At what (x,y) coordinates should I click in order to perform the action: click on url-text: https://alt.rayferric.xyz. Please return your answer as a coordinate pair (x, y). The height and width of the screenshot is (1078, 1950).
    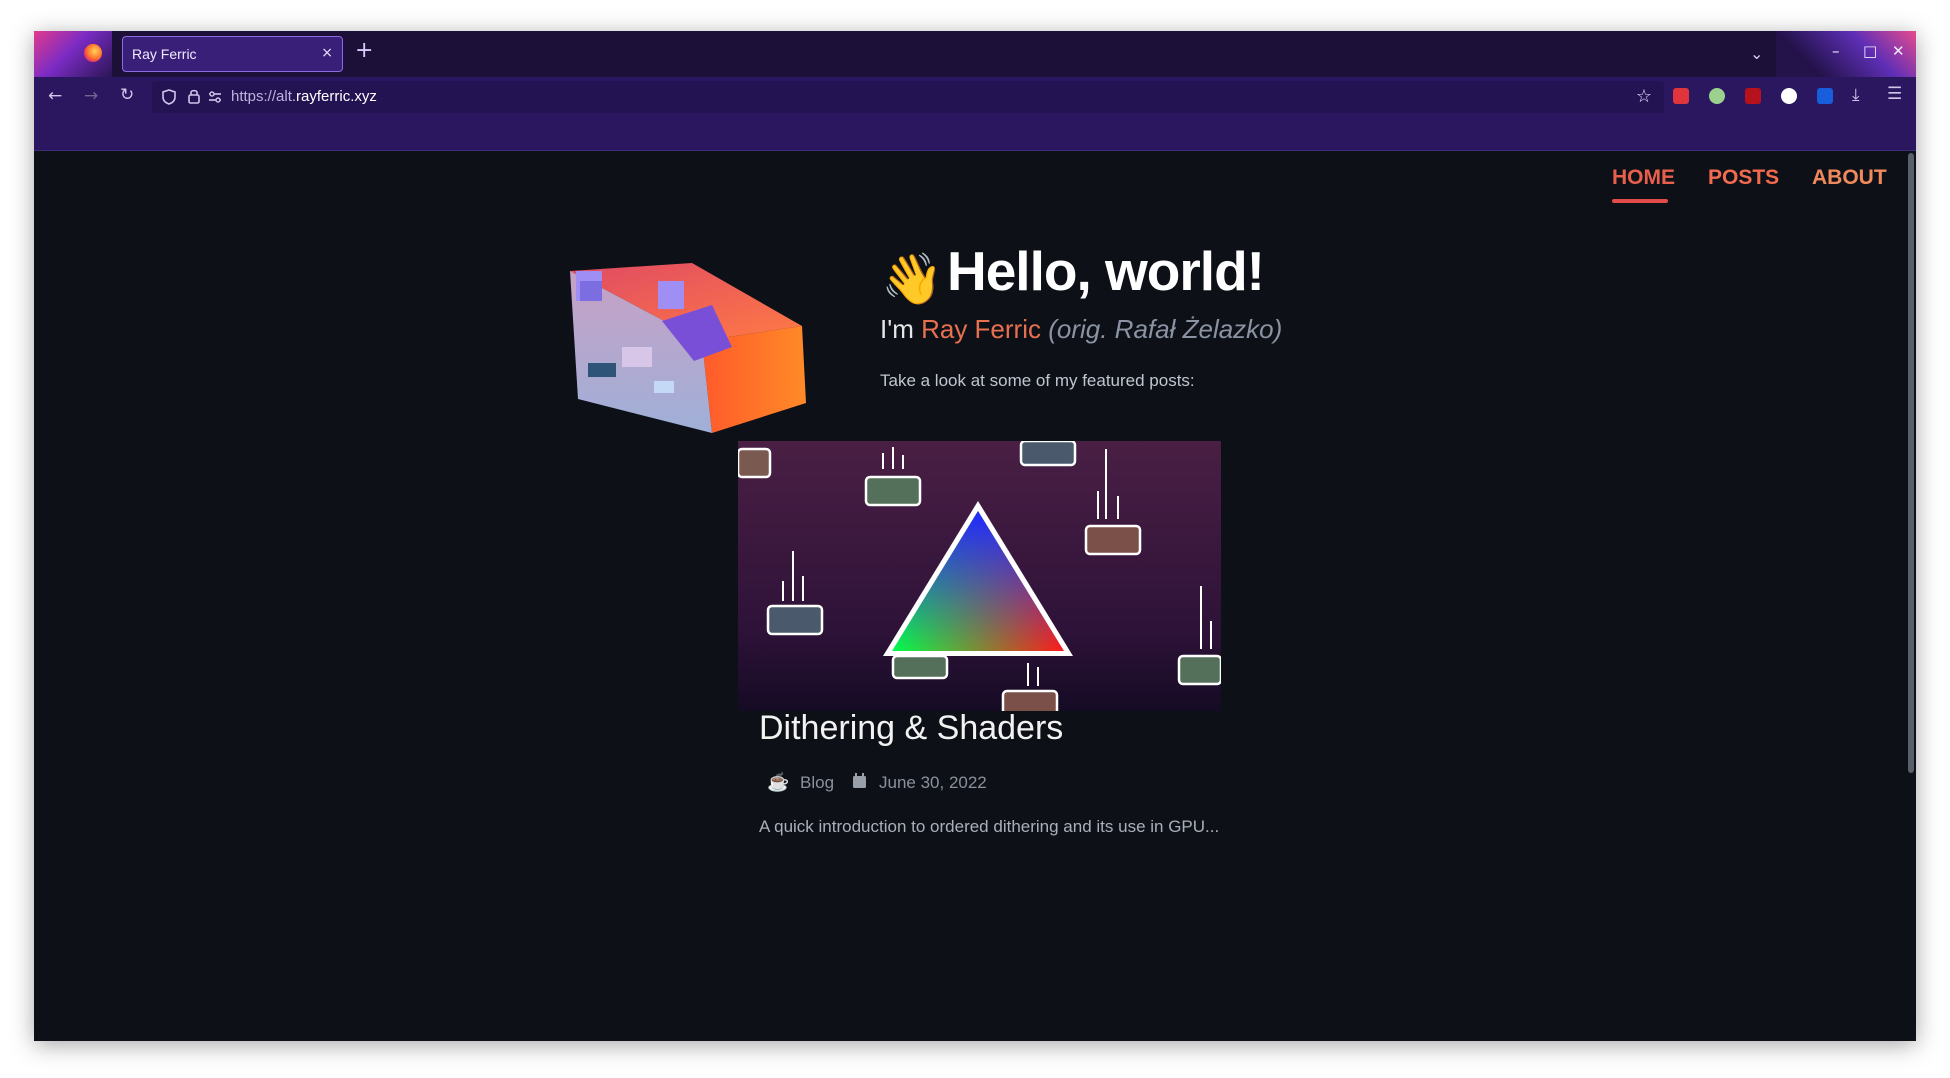
    Looking at the image, I should click on (304, 96).